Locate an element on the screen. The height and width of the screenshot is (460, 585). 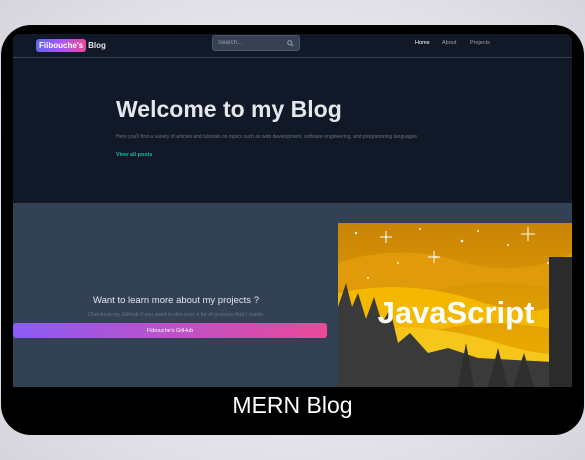
logo-badge: Fiibouche's is located at coordinates (61, 45).